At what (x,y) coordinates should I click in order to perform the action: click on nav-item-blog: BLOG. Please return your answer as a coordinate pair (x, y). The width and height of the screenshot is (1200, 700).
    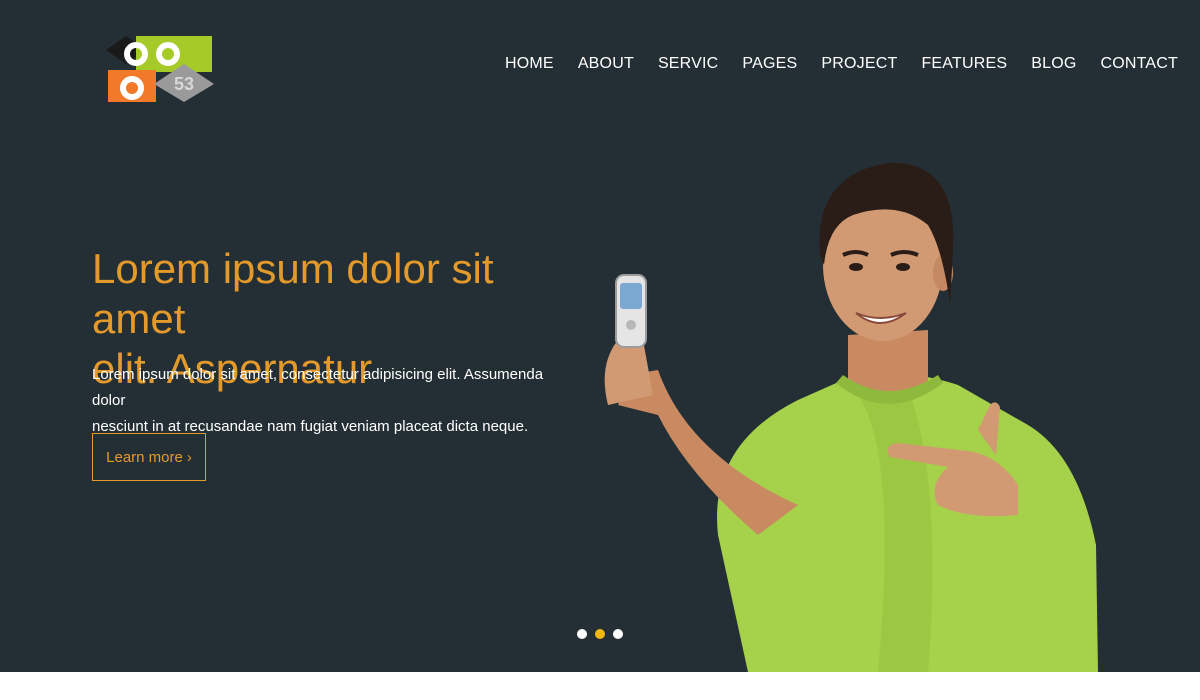
    Looking at the image, I should click on (1053, 64).